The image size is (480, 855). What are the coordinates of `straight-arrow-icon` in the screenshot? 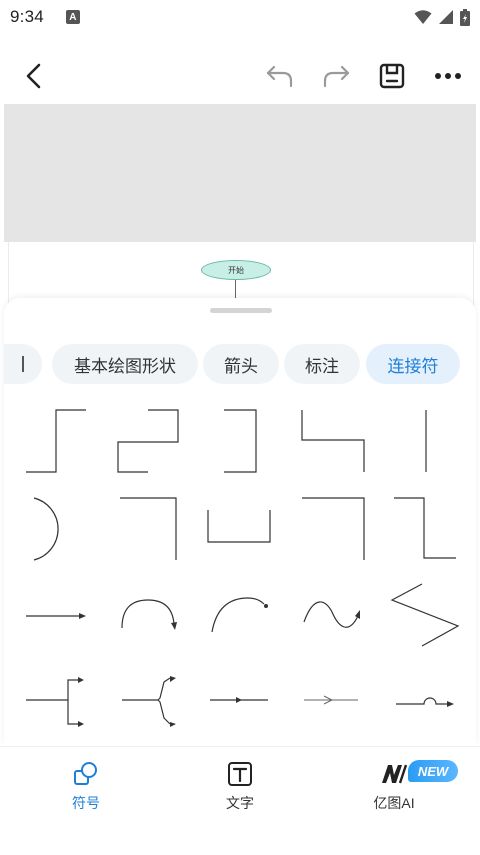 It's located at (56, 616).